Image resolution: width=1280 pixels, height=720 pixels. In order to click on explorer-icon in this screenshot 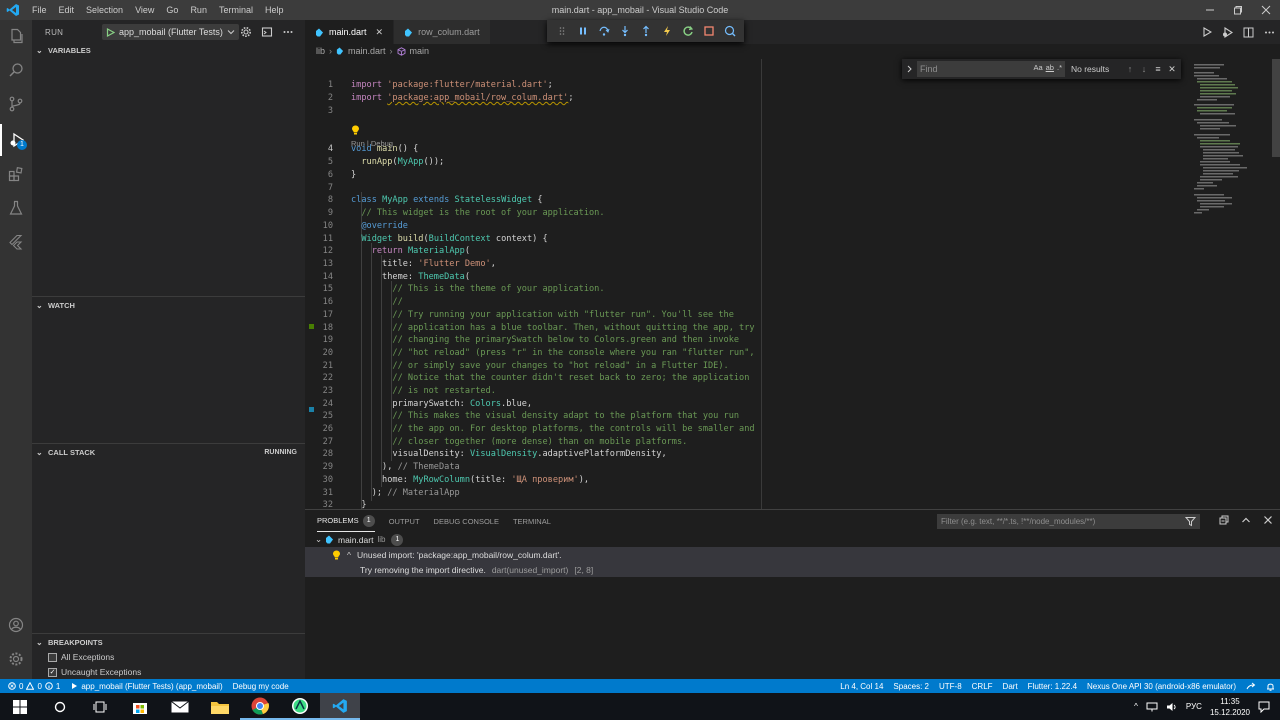, I will do `click(16, 36)`.